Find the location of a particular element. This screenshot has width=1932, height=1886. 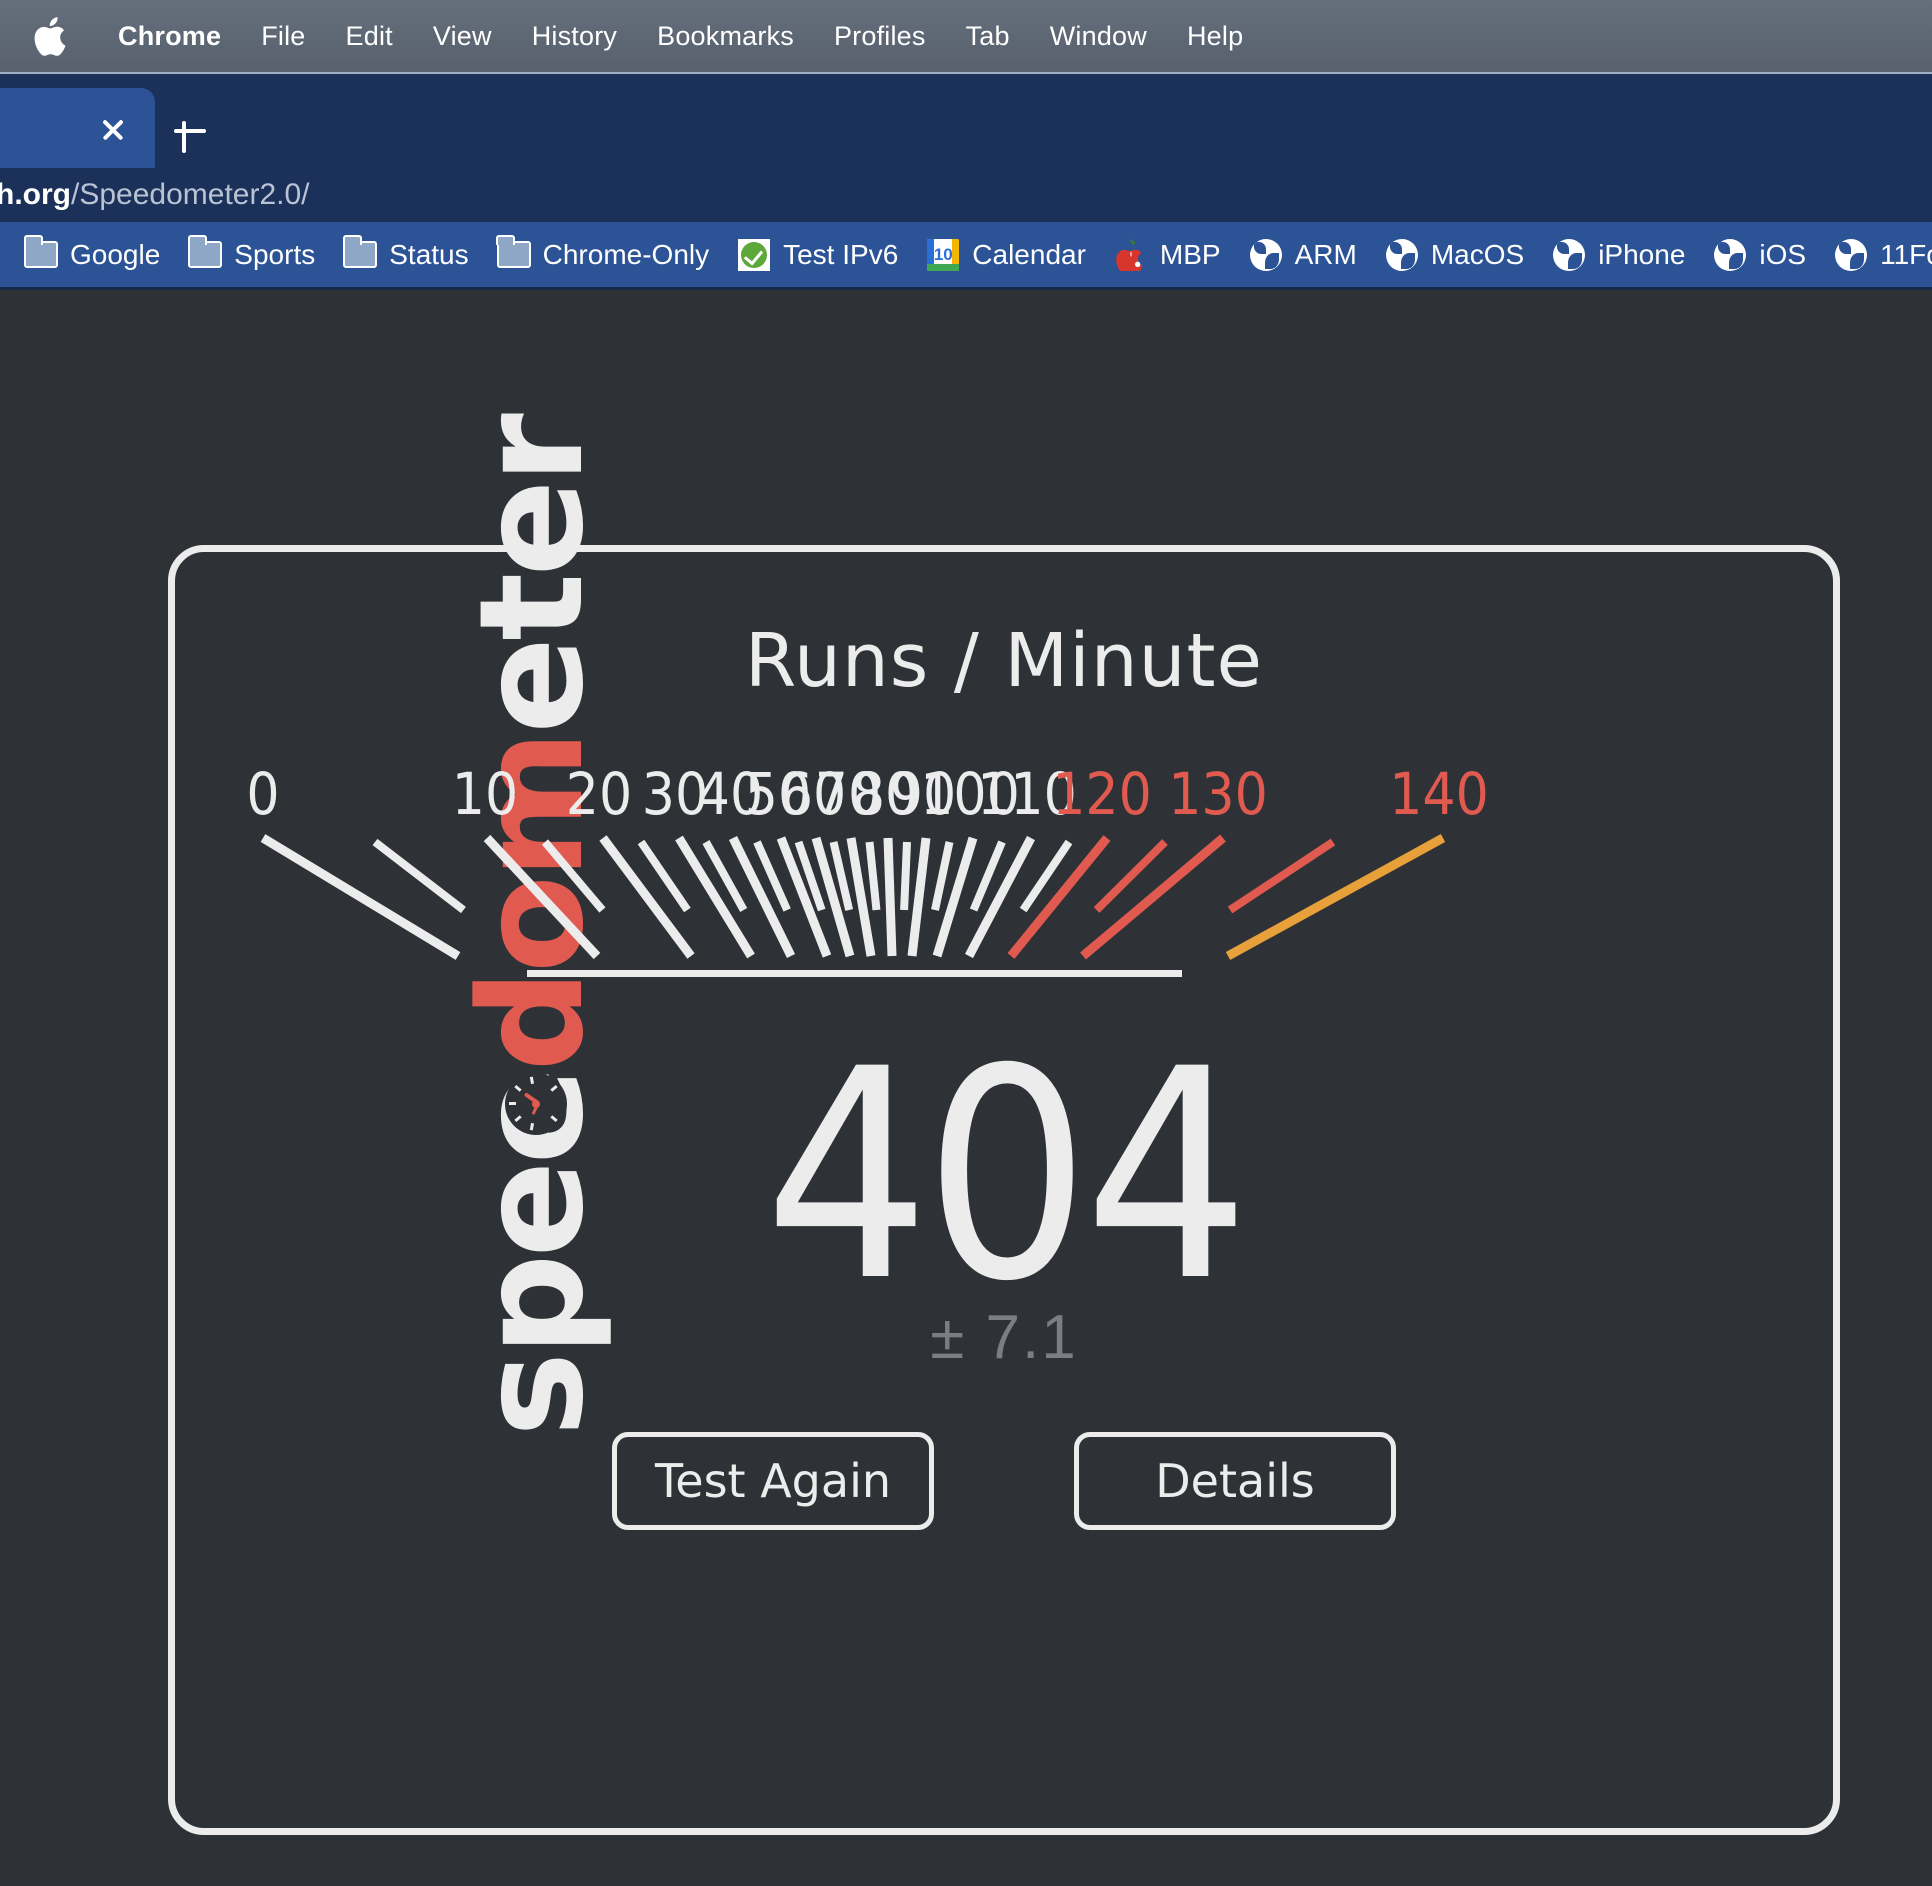

bookmark-label: Calendar is located at coordinates (1029, 254).